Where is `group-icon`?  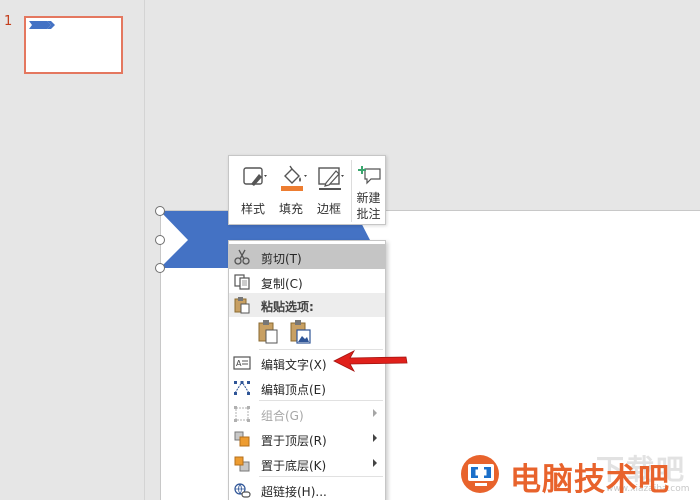
group-icon is located at coordinates (242, 414).